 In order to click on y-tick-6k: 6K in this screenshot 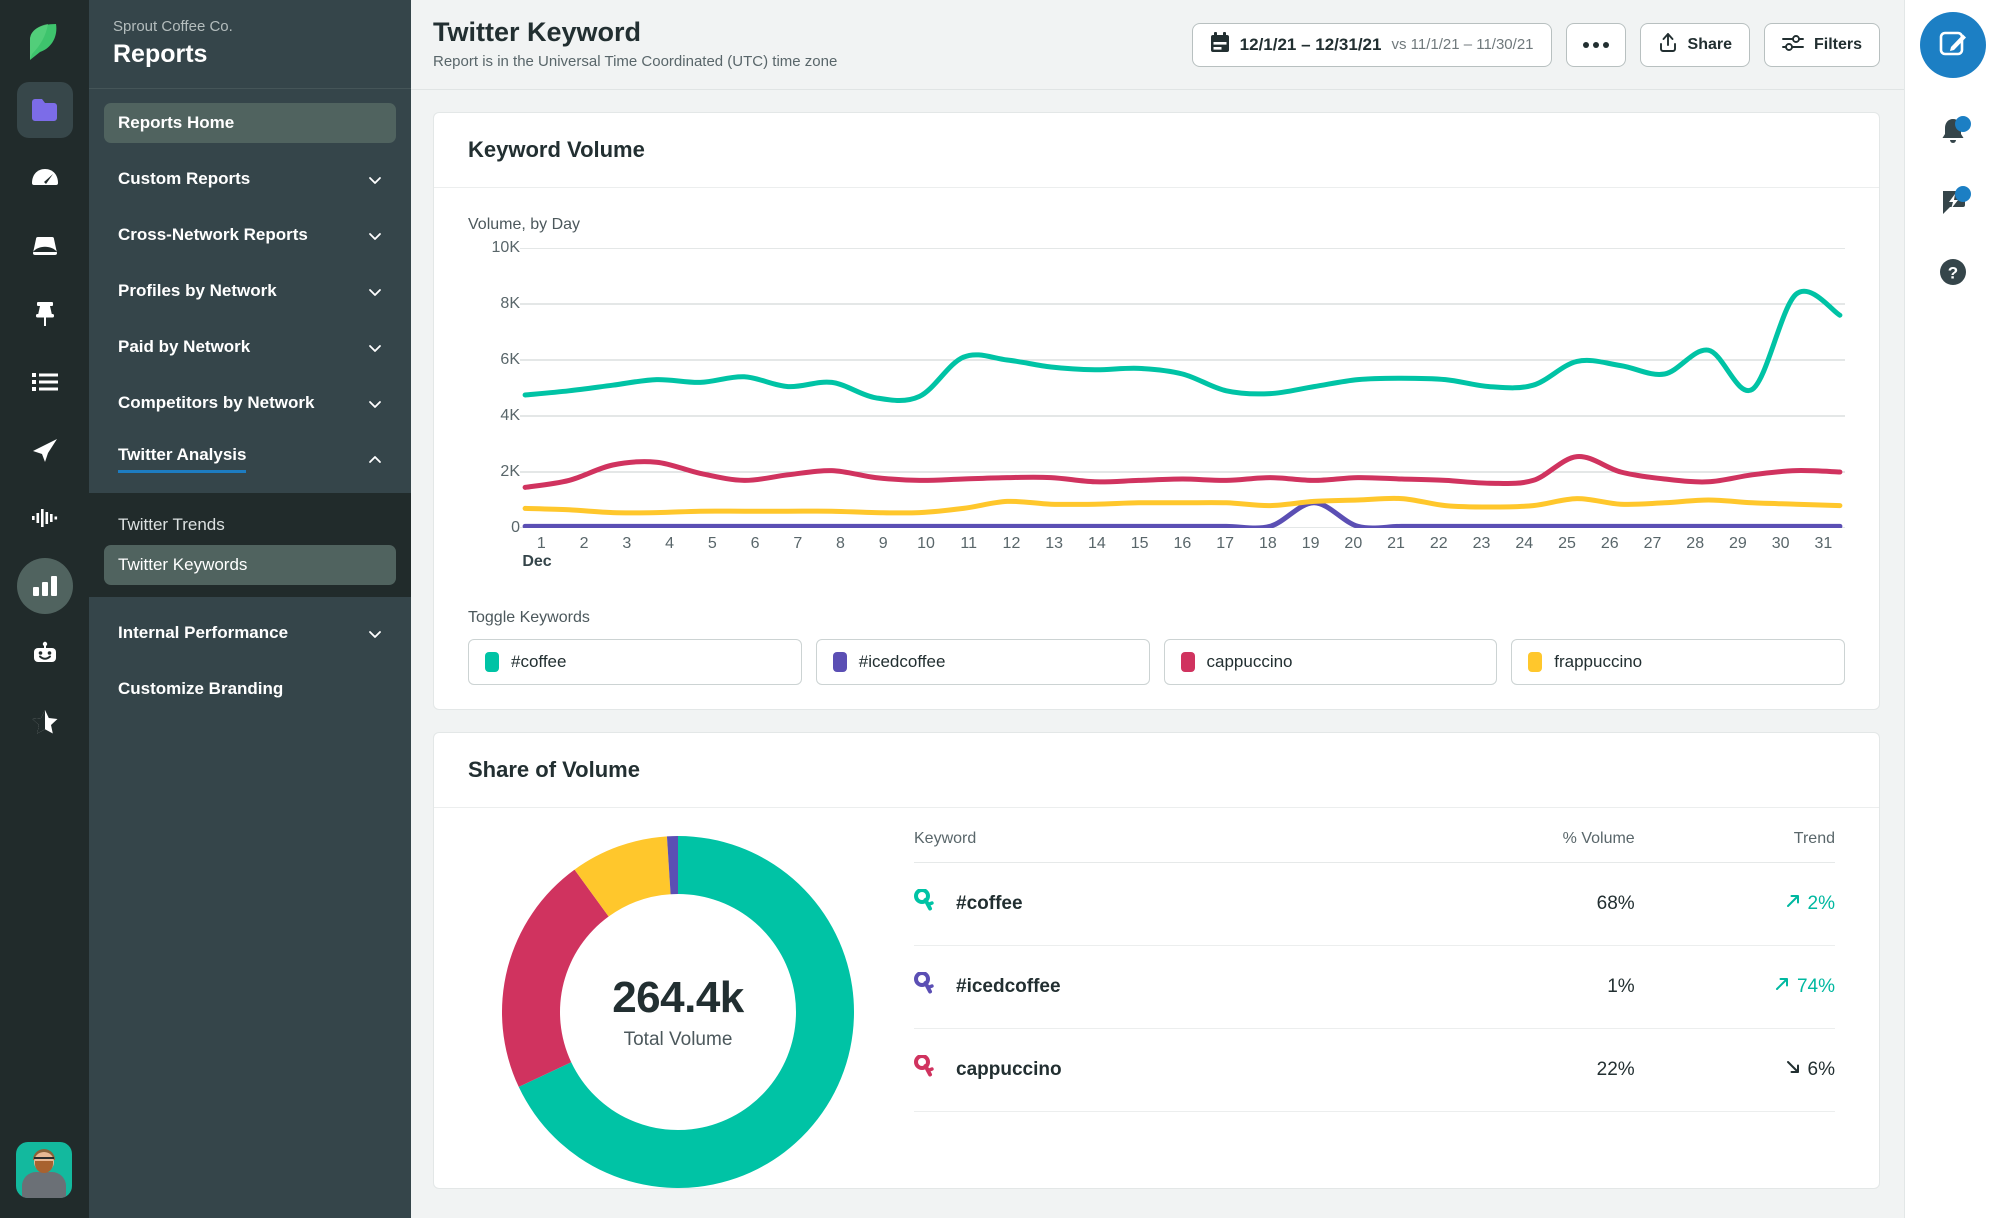, I will do `click(510, 359)`.